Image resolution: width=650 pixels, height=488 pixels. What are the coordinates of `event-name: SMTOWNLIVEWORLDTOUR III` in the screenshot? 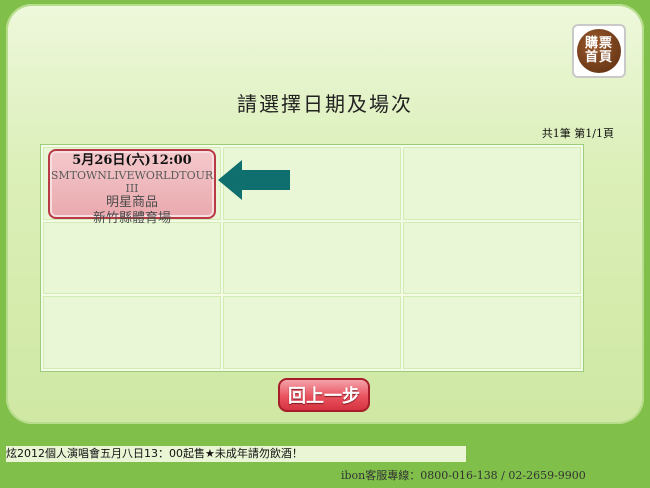 It's located at (132, 182).